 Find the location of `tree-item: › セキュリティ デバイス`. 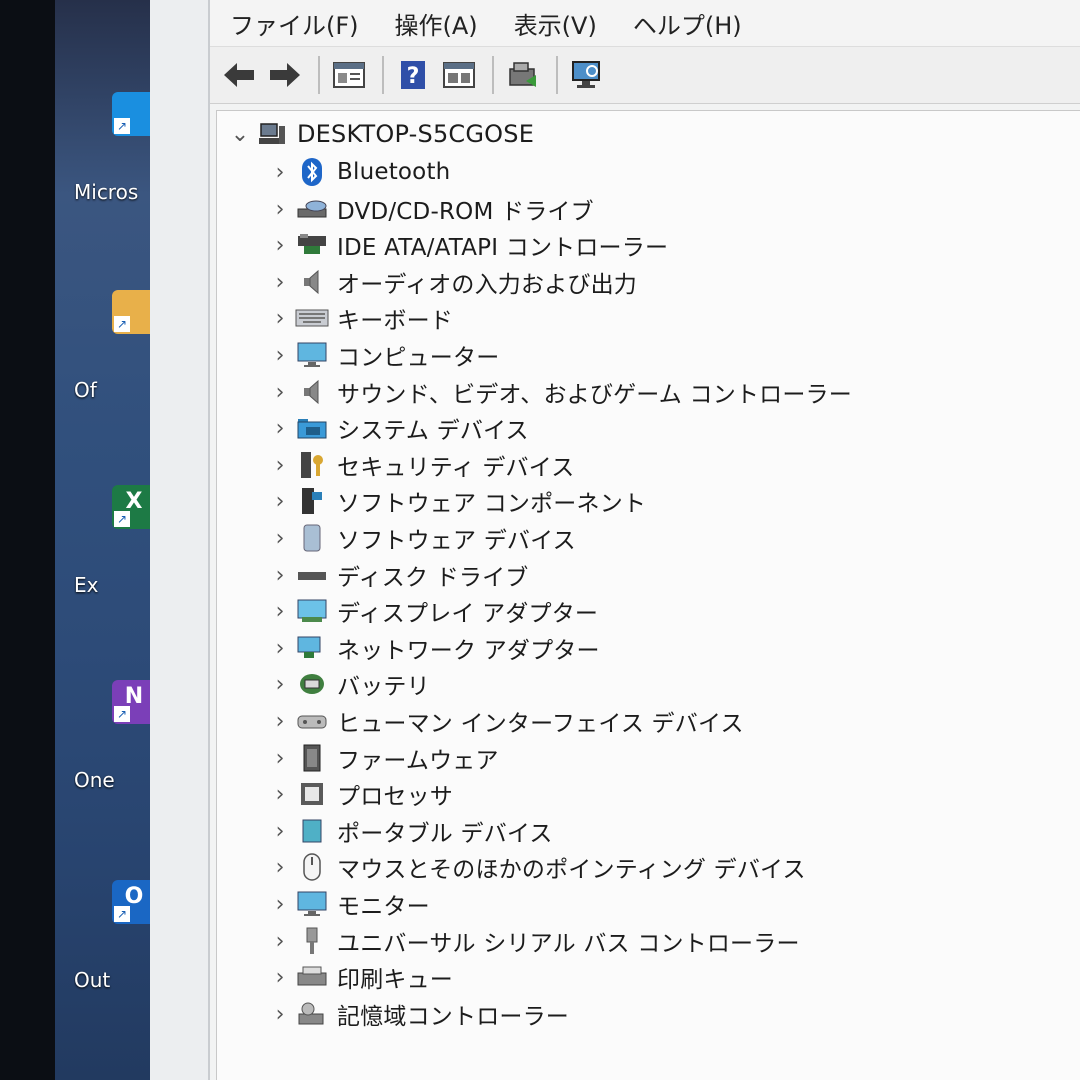

tree-item: › セキュリティ デバイス is located at coordinates (419, 465).